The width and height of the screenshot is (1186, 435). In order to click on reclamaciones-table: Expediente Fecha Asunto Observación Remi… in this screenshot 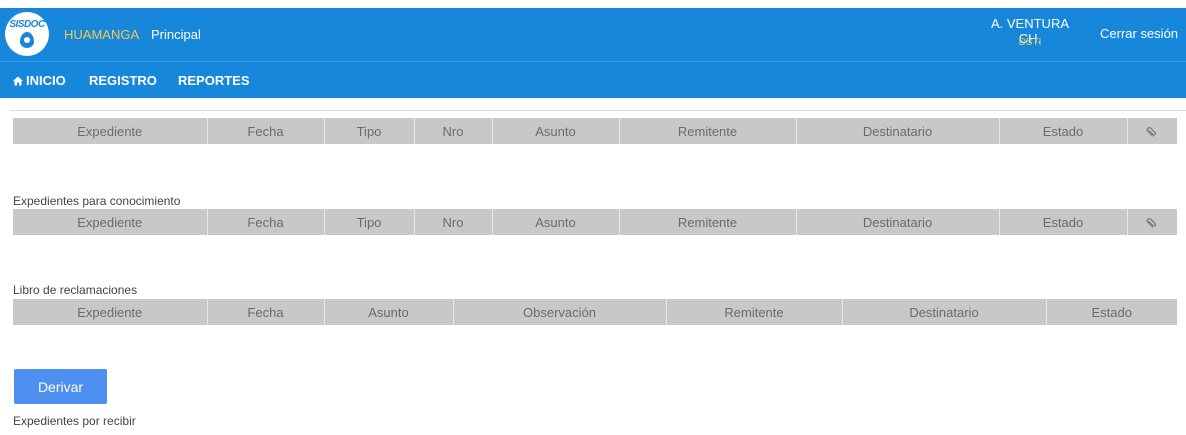, I will do `click(595, 312)`.